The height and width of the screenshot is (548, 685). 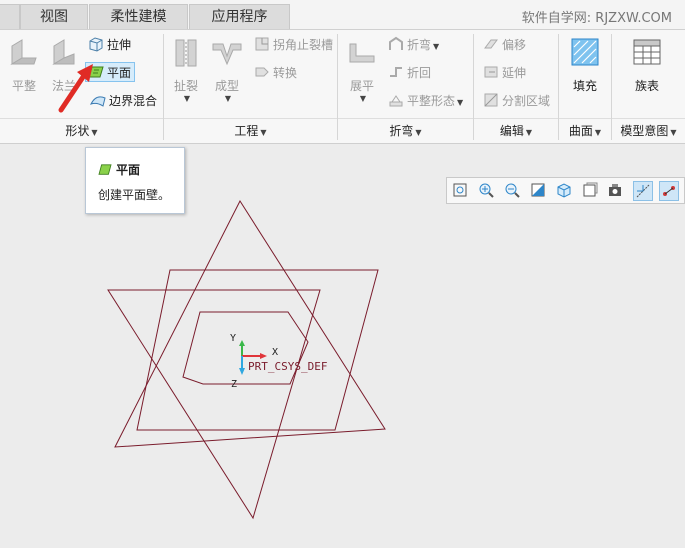 What do you see at coordinates (275, 352) in the screenshot?
I see `csys-x-label: X` at bounding box center [275, 352].